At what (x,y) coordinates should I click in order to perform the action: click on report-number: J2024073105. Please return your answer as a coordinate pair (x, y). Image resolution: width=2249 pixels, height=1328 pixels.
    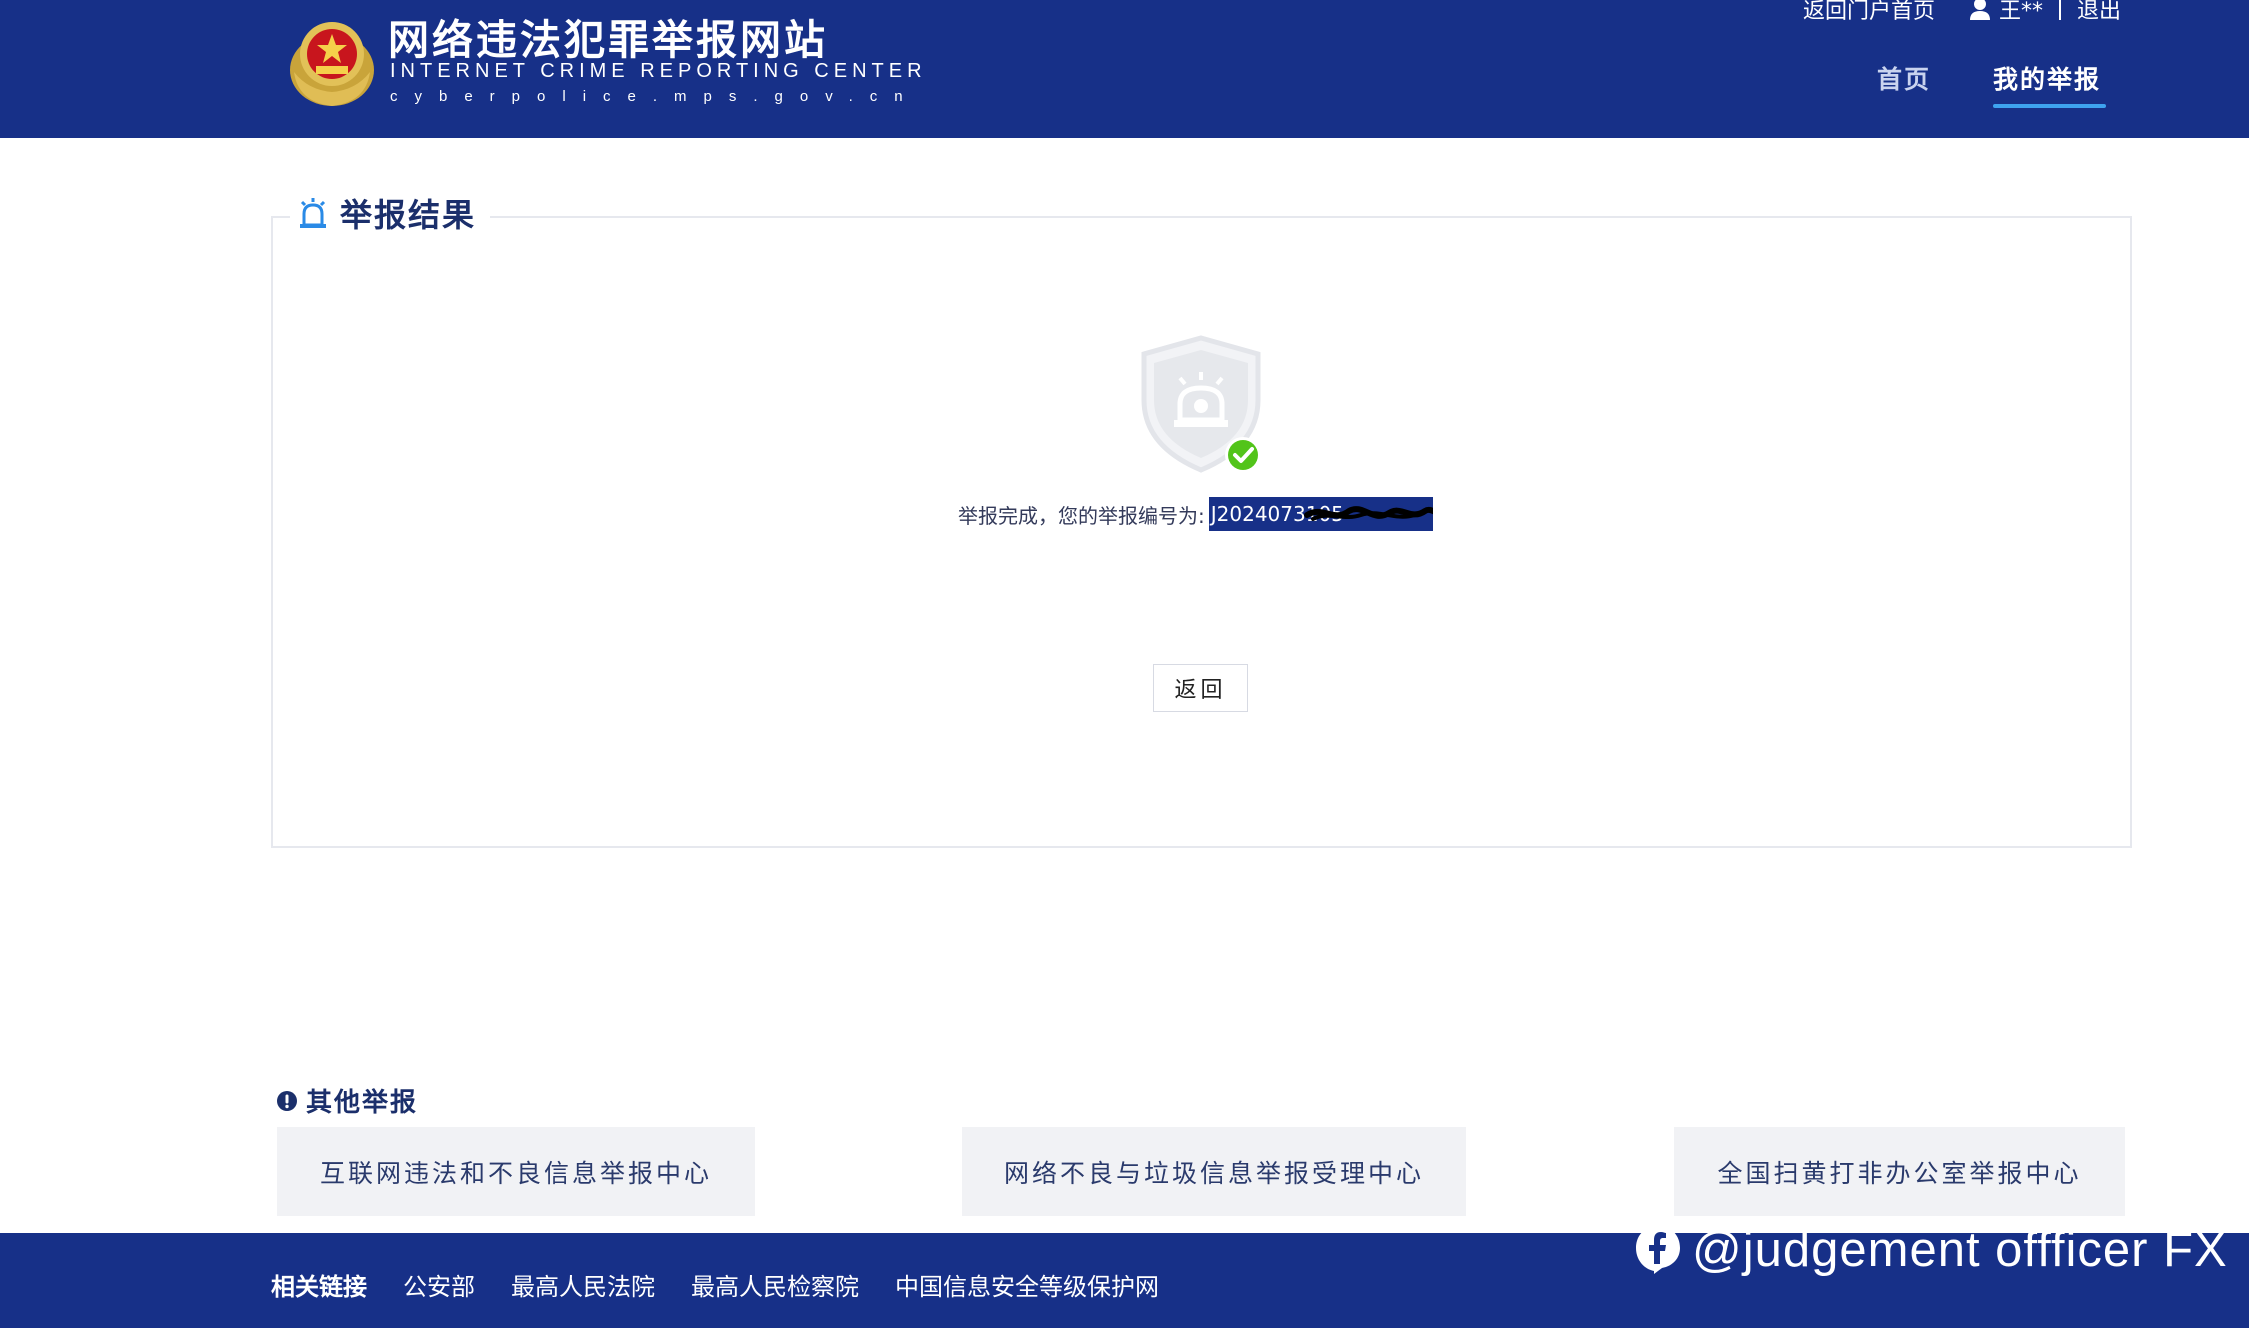
    Looking at the image, I should click on (1320, 514).